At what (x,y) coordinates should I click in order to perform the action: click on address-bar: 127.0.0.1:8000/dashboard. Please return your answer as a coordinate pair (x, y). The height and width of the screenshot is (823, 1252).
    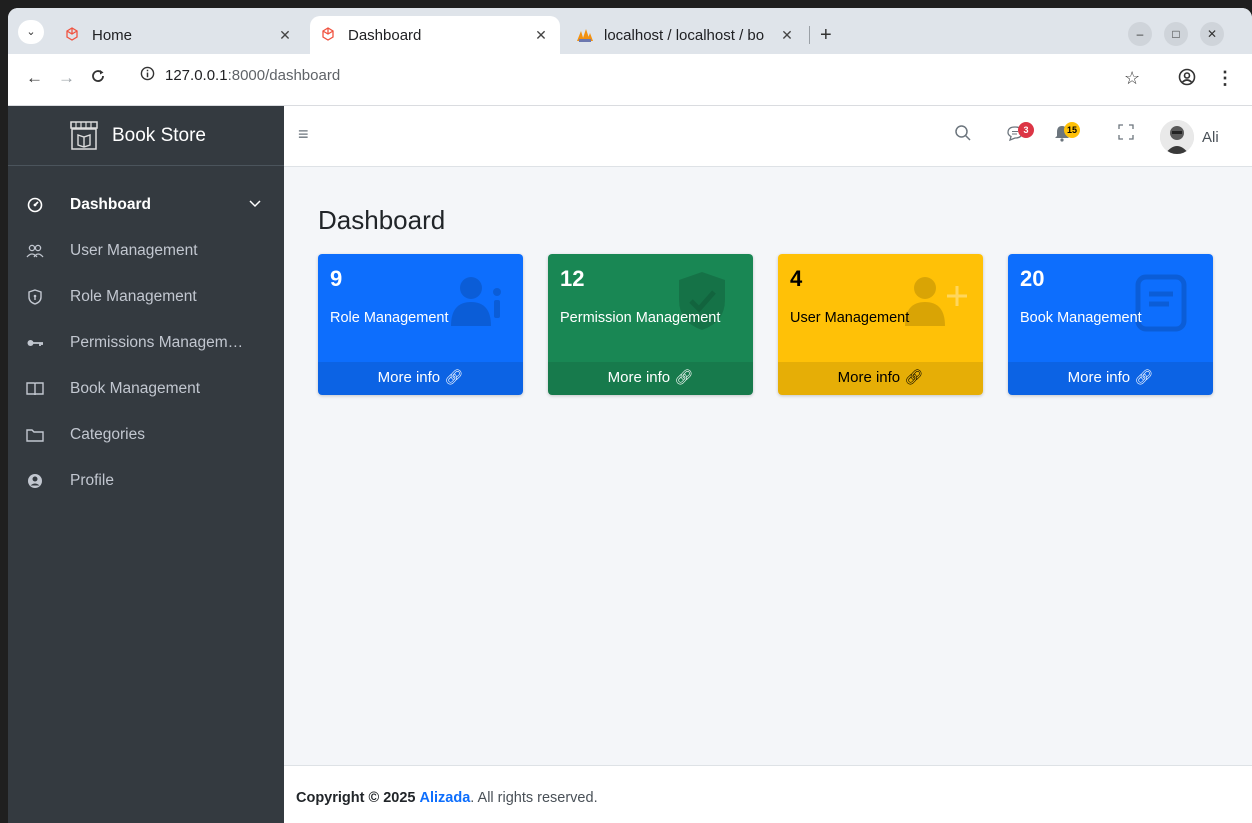
    Looking at the image, I should click on (240, 75).